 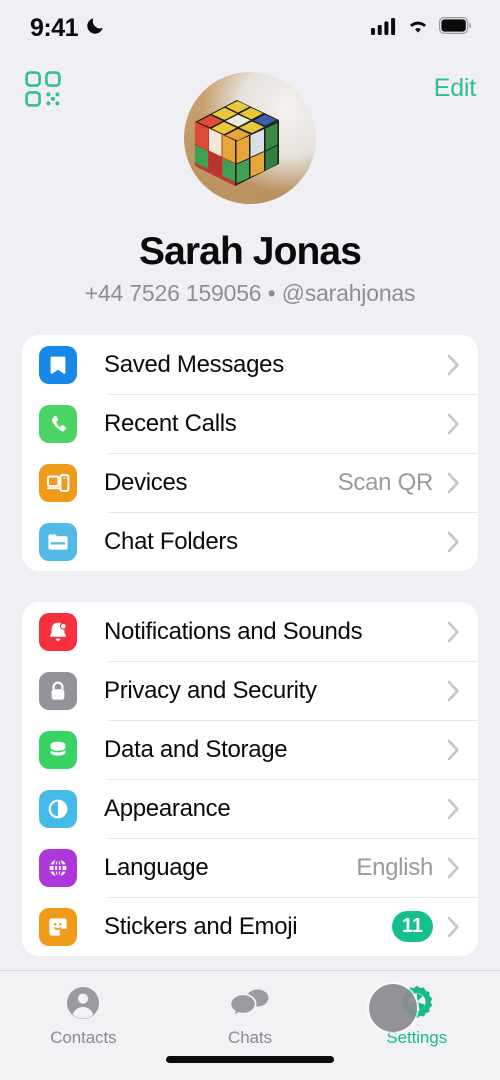 I want to click on crescent-moon-icon, so click(x=95, y=28).